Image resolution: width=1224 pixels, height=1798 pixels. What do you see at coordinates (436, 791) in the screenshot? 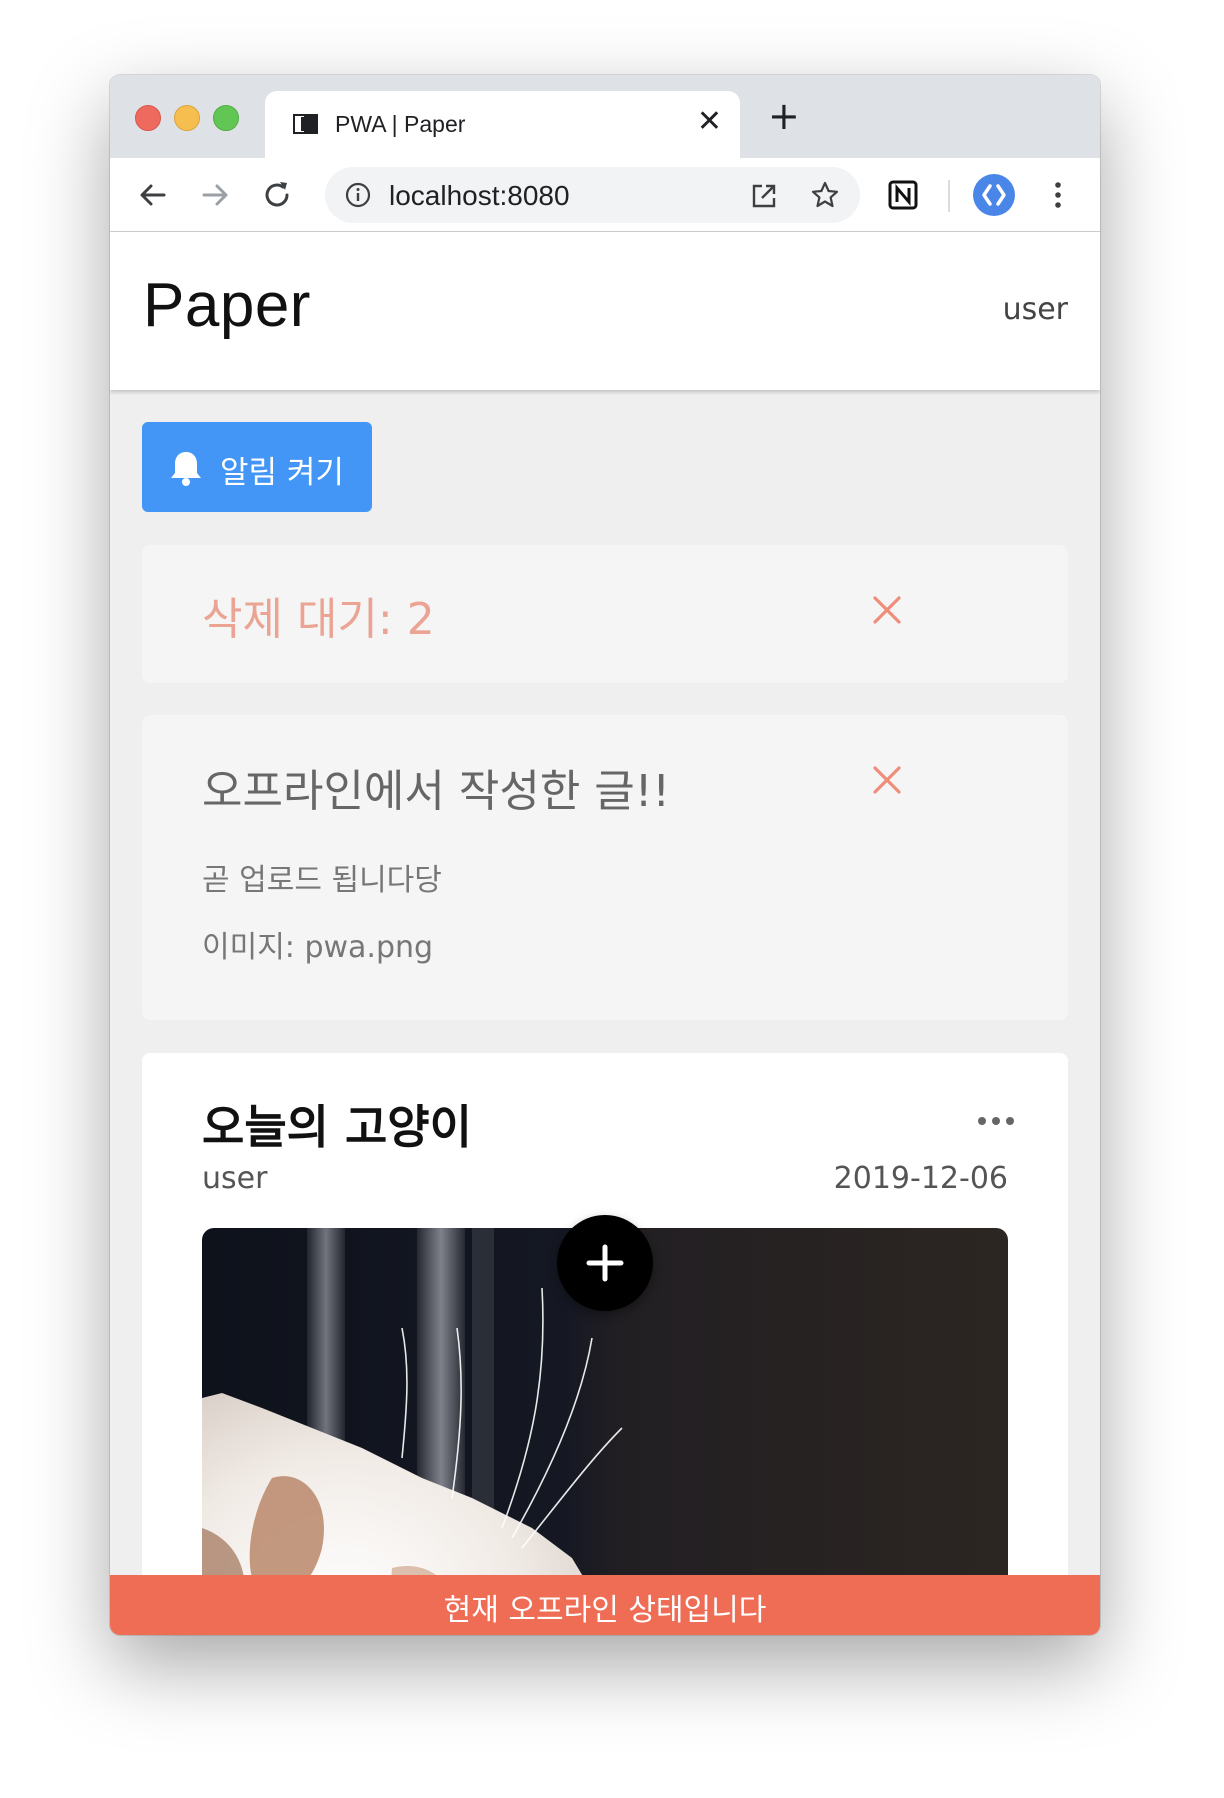
I see `offline-post-title: 오프라인에서 작성한 글!!` at bounding box center [436, 791].